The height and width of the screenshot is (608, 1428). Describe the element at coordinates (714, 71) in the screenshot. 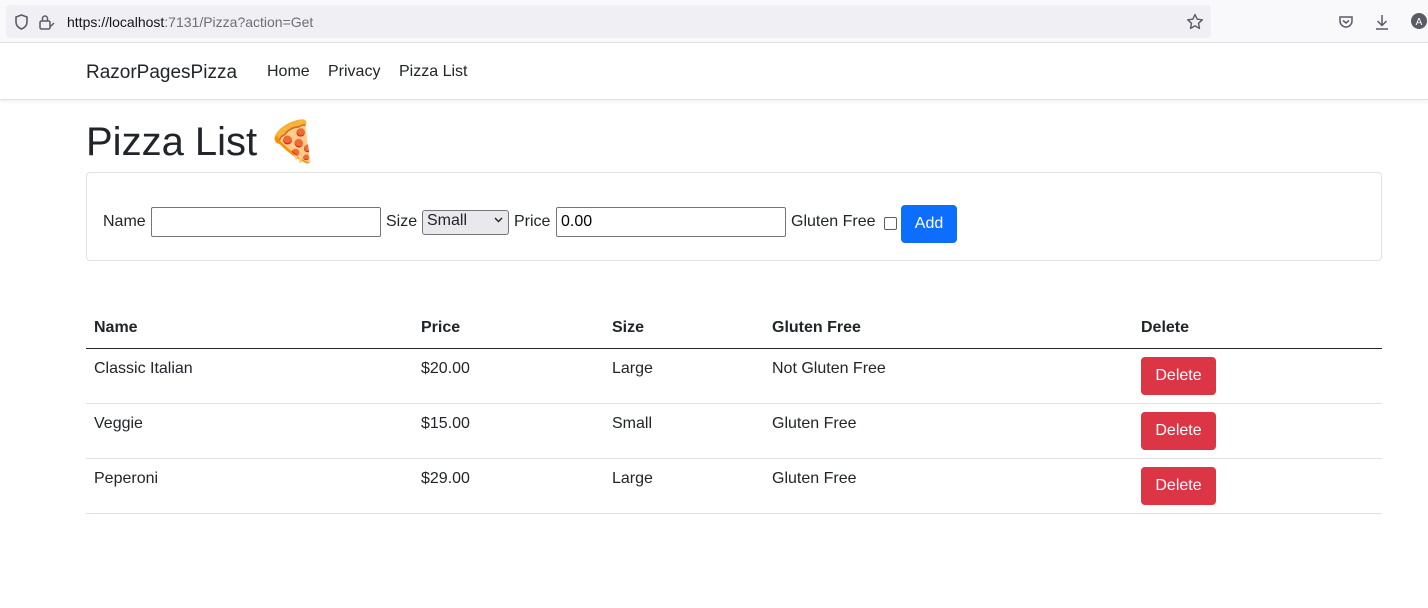

I see `site-navbar: RazorPagesPizza Home Privacy Pizza List` at that location.